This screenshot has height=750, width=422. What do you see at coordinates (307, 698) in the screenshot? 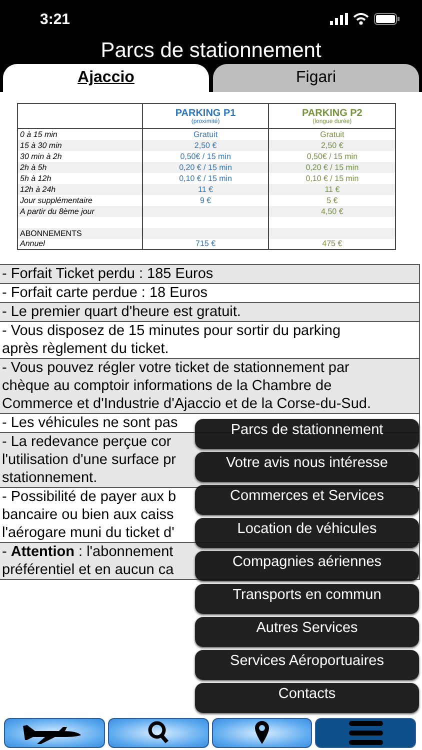
I see `menu-item: Contacts` at bounding box center [307, 698].